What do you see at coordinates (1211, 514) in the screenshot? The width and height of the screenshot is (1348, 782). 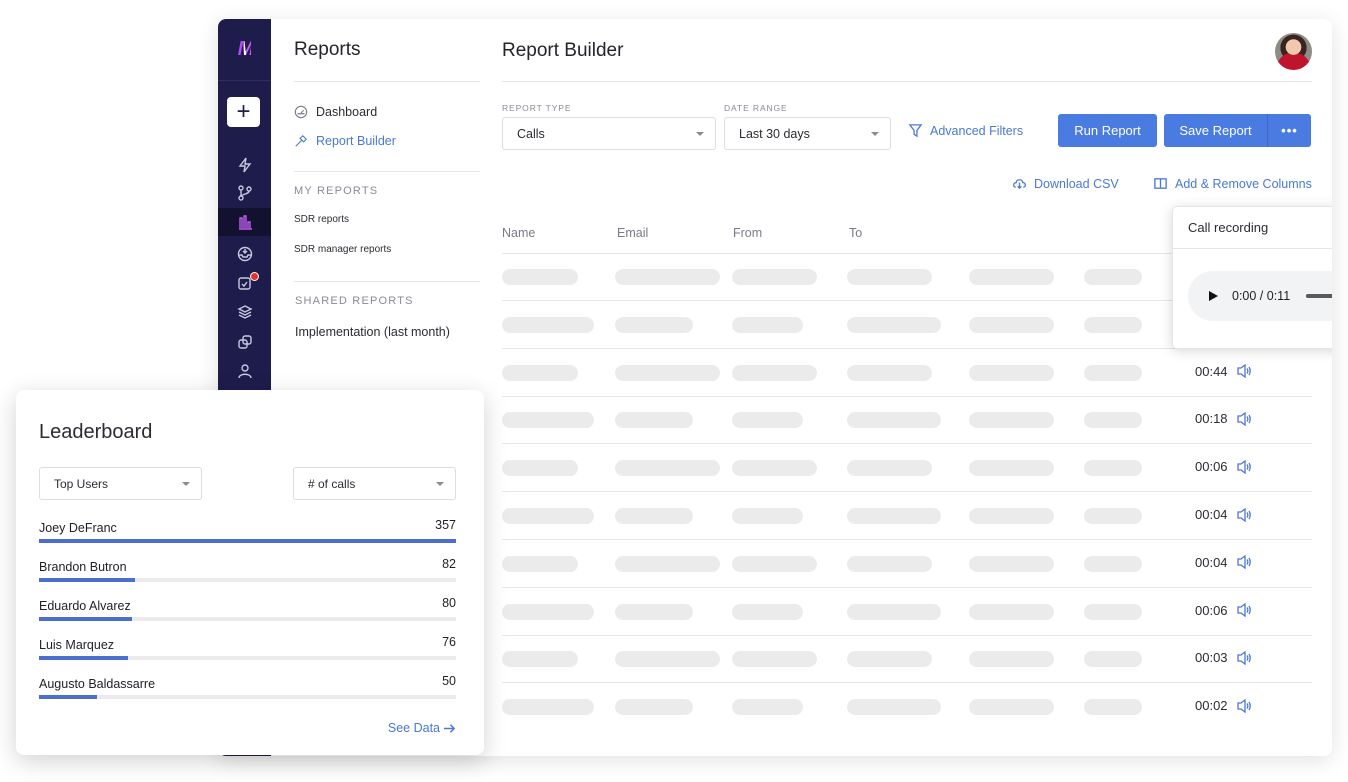 I see `duration-text: 00:04` at bounding box center [1211, 514].